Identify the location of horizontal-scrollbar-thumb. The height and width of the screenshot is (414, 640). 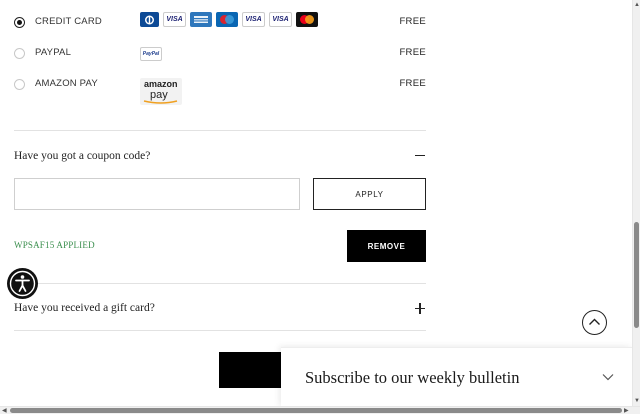
(316, 410).